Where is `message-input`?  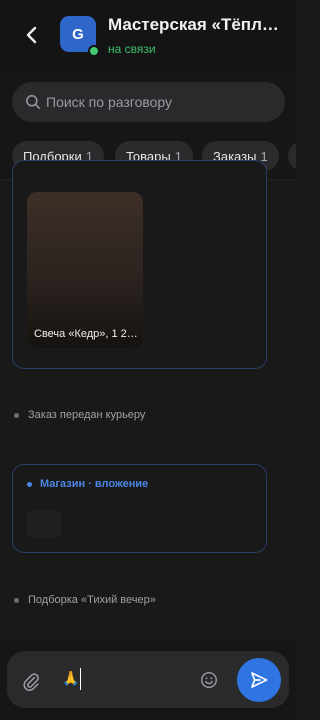
message-input is located at coordinates (71, 679).